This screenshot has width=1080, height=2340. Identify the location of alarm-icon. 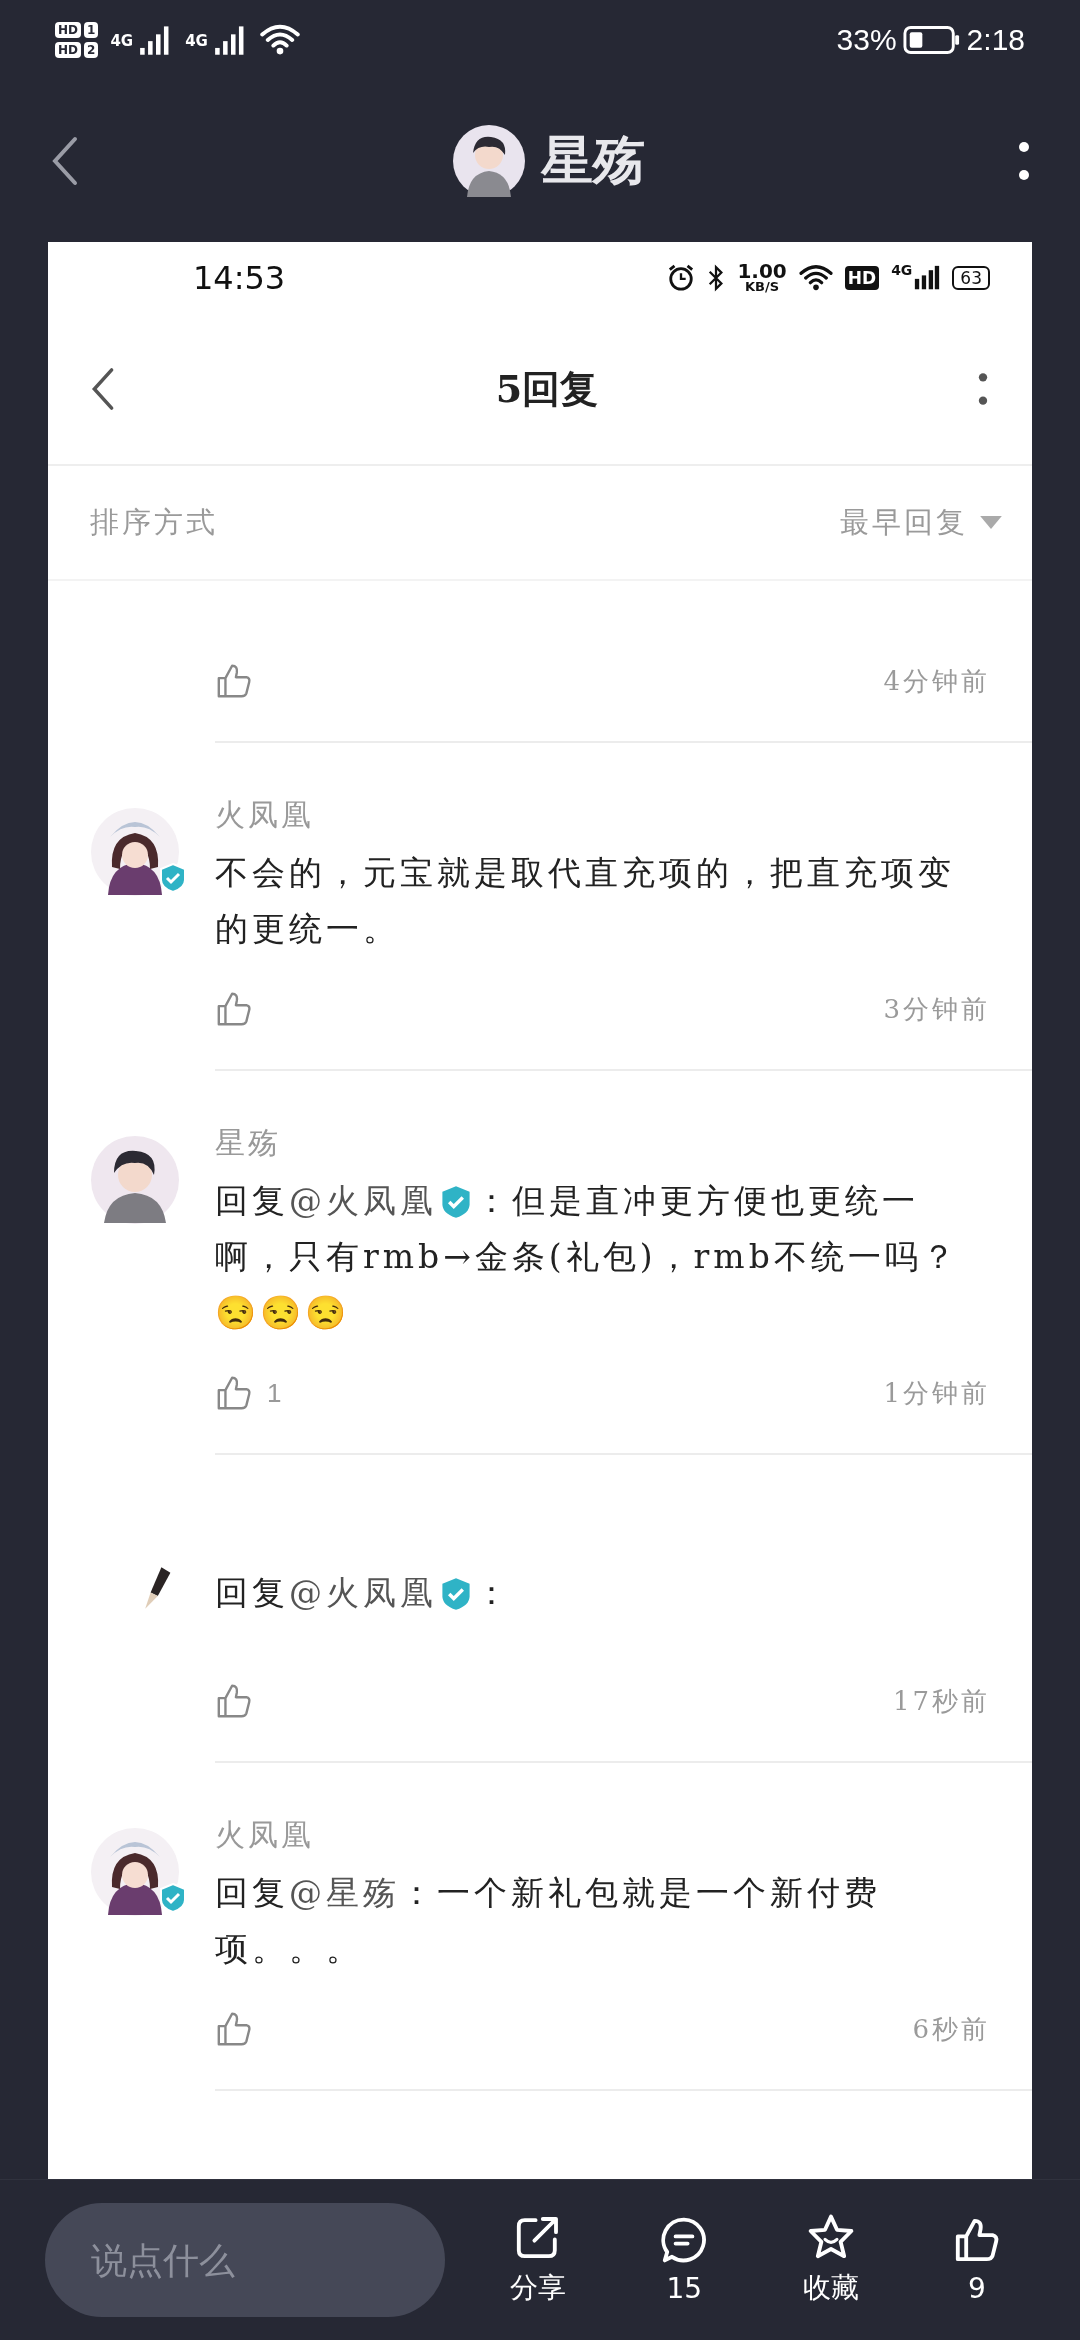
(681, 278).